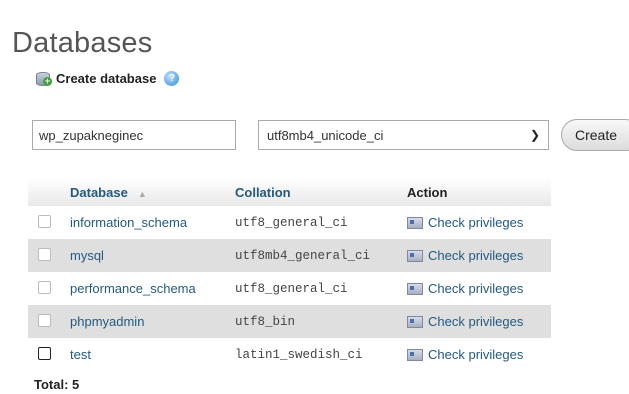 The image size is (629, 394). What do you see at coordinates (595, 135) in the screenshot?
I see `create-button: Create` at bounding box center [595, 135].